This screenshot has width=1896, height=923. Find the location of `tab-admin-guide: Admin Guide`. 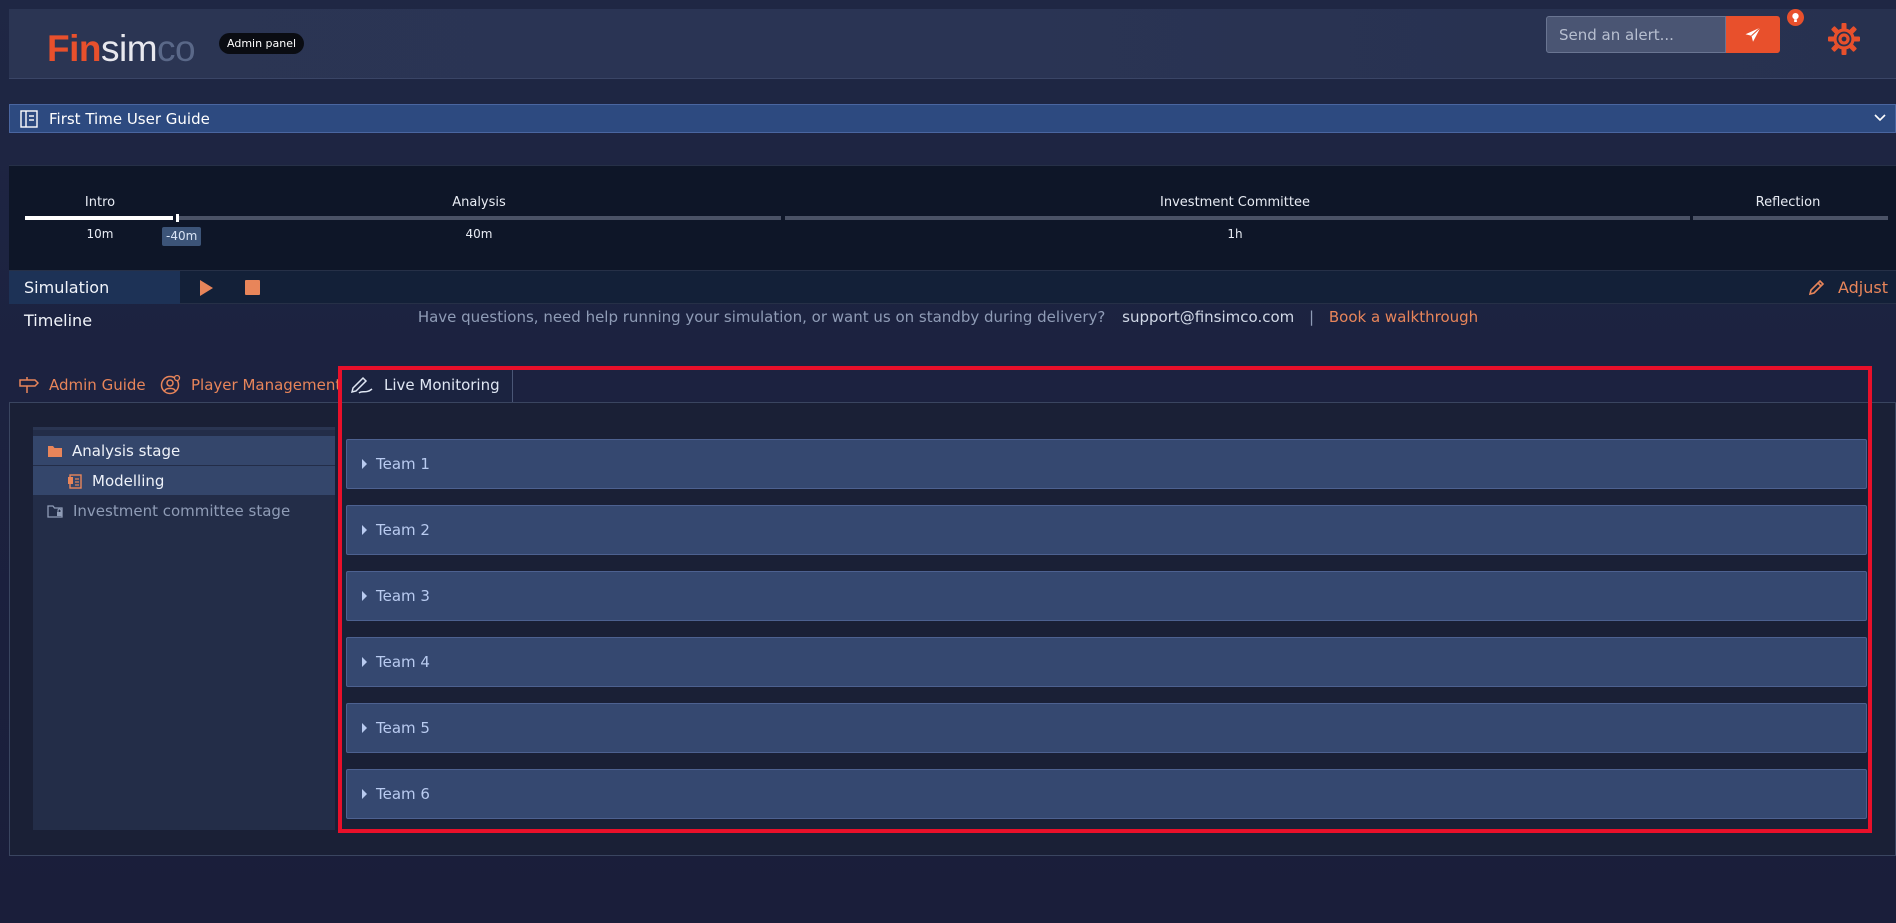

tab-admin-guide: Admin Guide is located at coordinates (82, 384).